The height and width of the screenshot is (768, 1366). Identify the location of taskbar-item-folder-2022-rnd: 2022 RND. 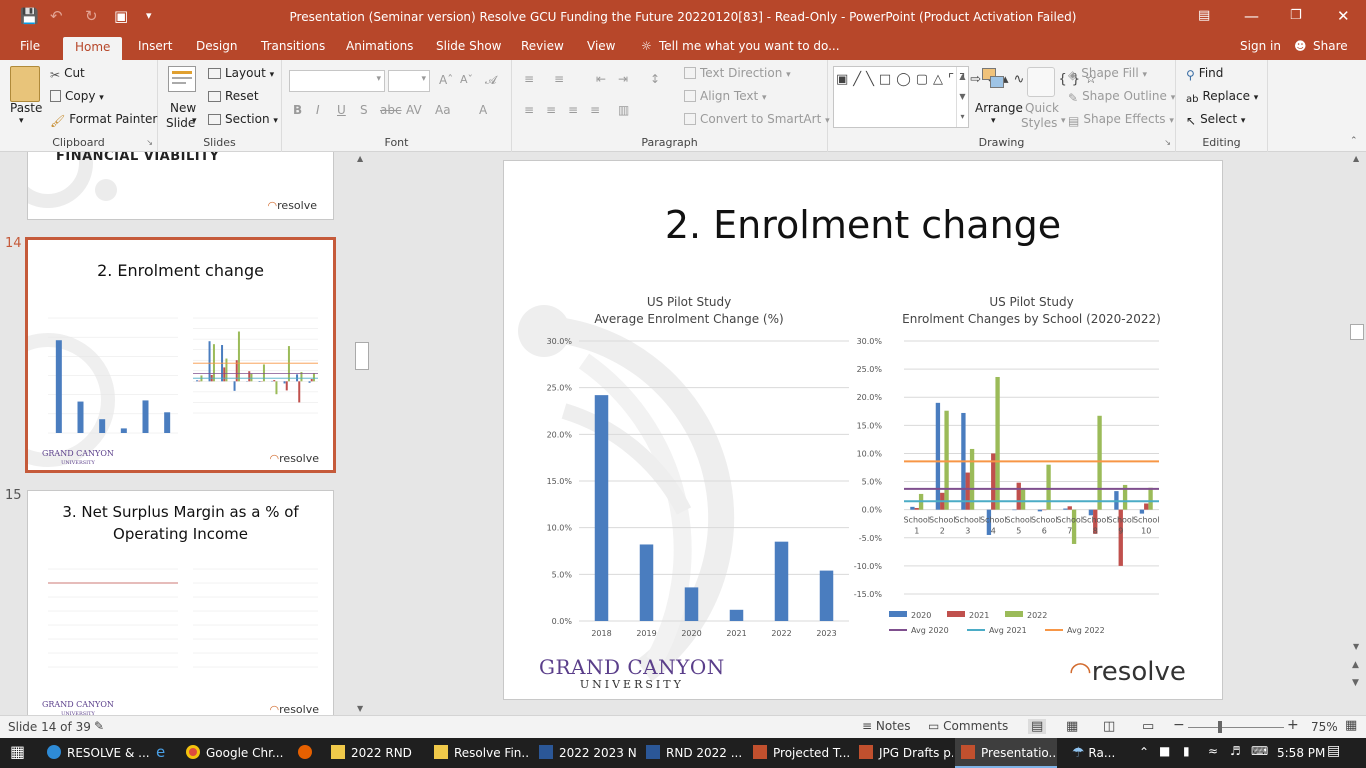
(375, 753).